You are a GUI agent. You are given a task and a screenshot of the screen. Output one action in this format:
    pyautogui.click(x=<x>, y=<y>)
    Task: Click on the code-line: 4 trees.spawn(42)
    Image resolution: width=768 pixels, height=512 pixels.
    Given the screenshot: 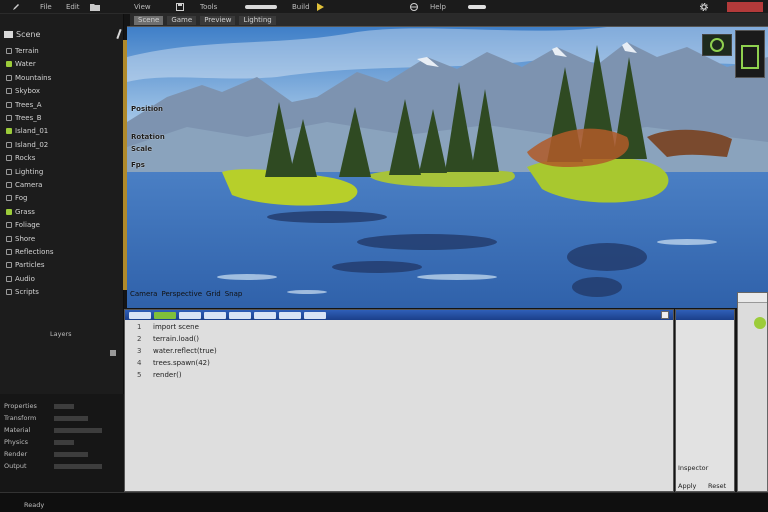 What is the action you would take?
    pyautogui.click(x=173, y=363)
    